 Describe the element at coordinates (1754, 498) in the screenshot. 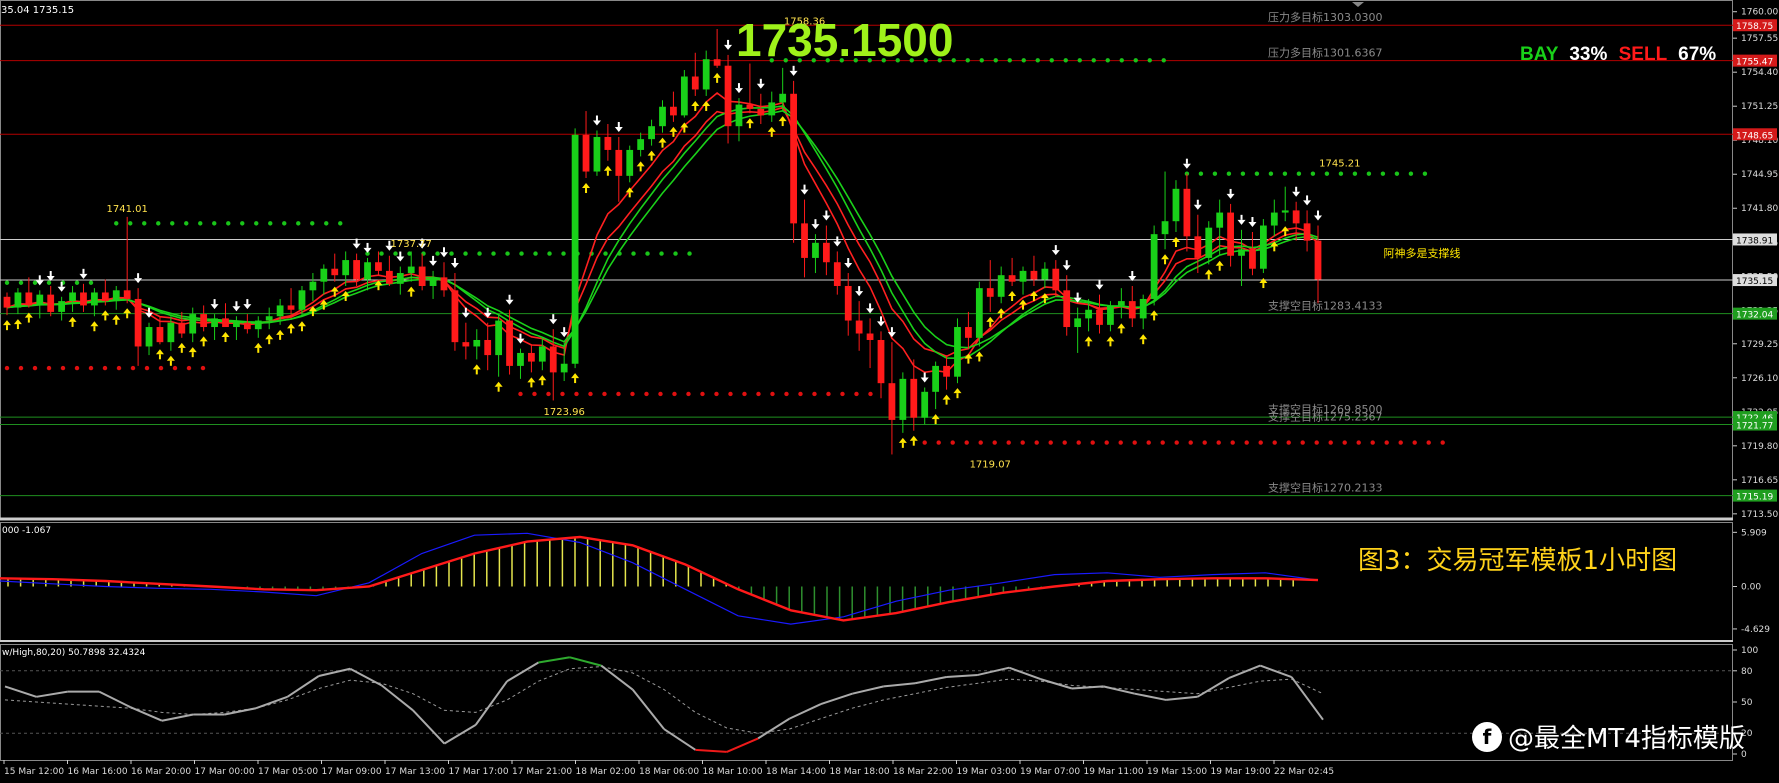

I see `price-tag-label: 1715.19` at that location.